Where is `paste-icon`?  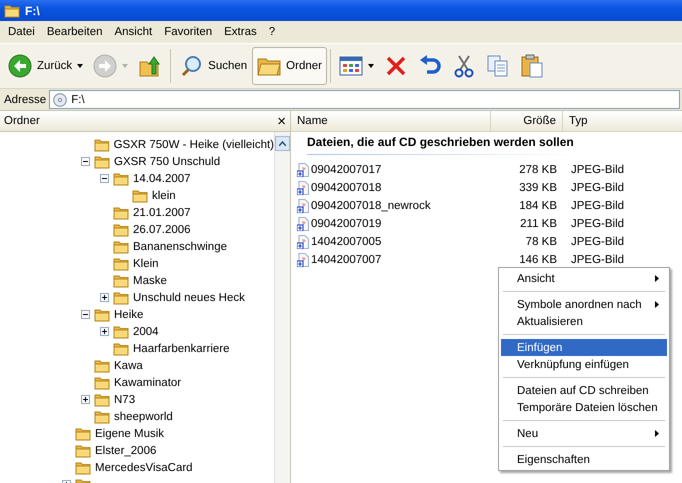
paste-icon is located at coordinates (532, 66).